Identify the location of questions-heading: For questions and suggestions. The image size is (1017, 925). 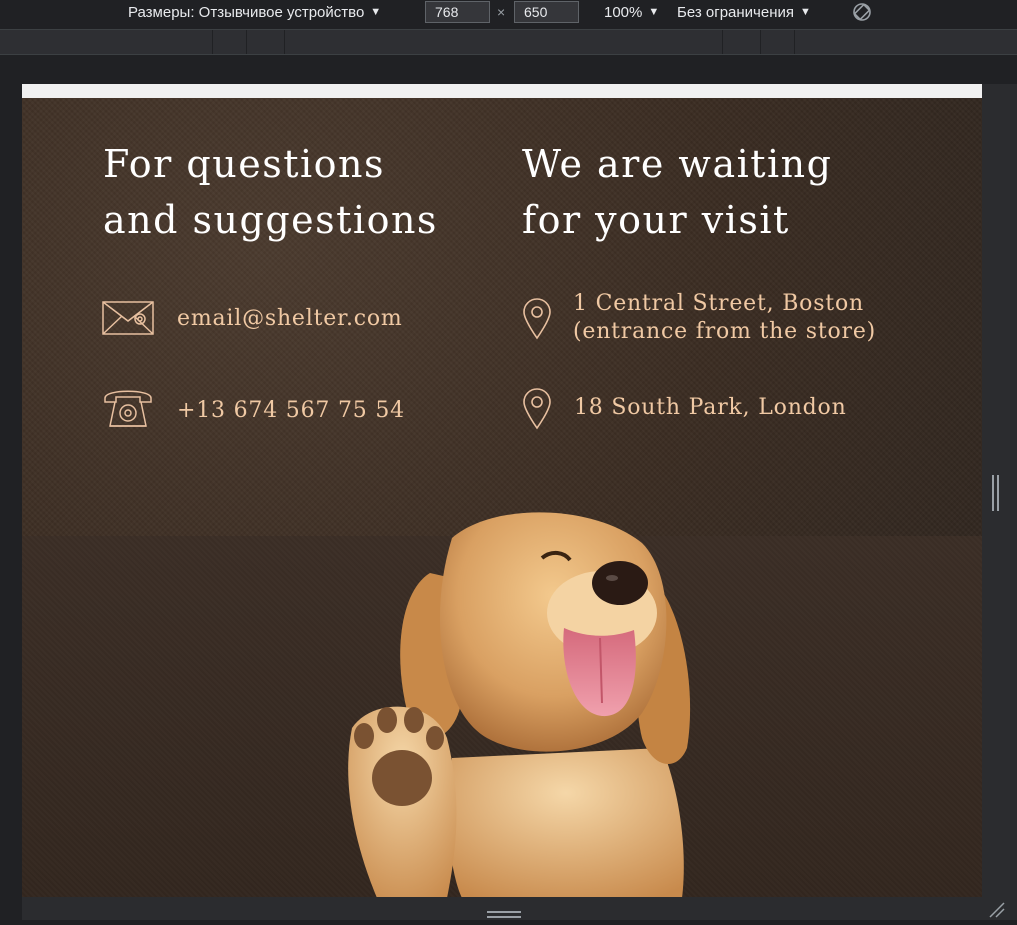
(270, 192).